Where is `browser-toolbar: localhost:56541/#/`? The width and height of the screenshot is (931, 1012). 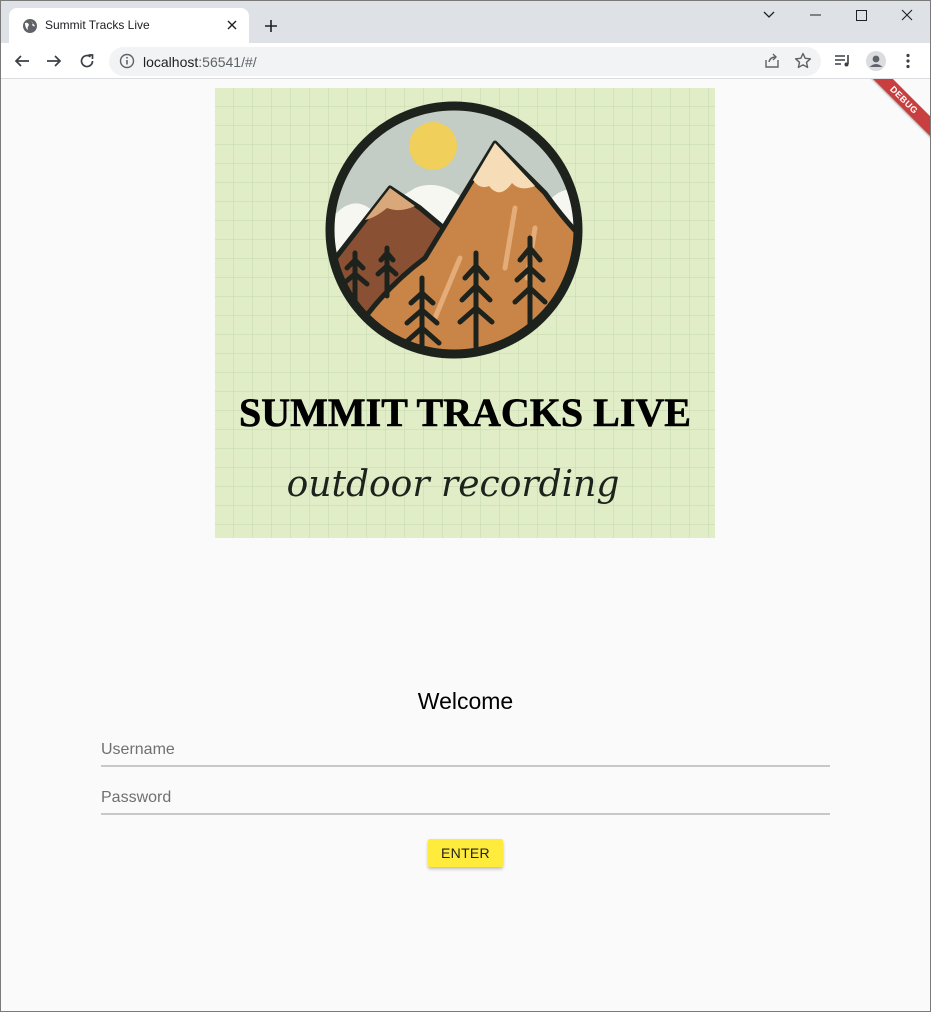 browser-toolbar: localhost:56541/#/ is located at coordinates (465, 61).